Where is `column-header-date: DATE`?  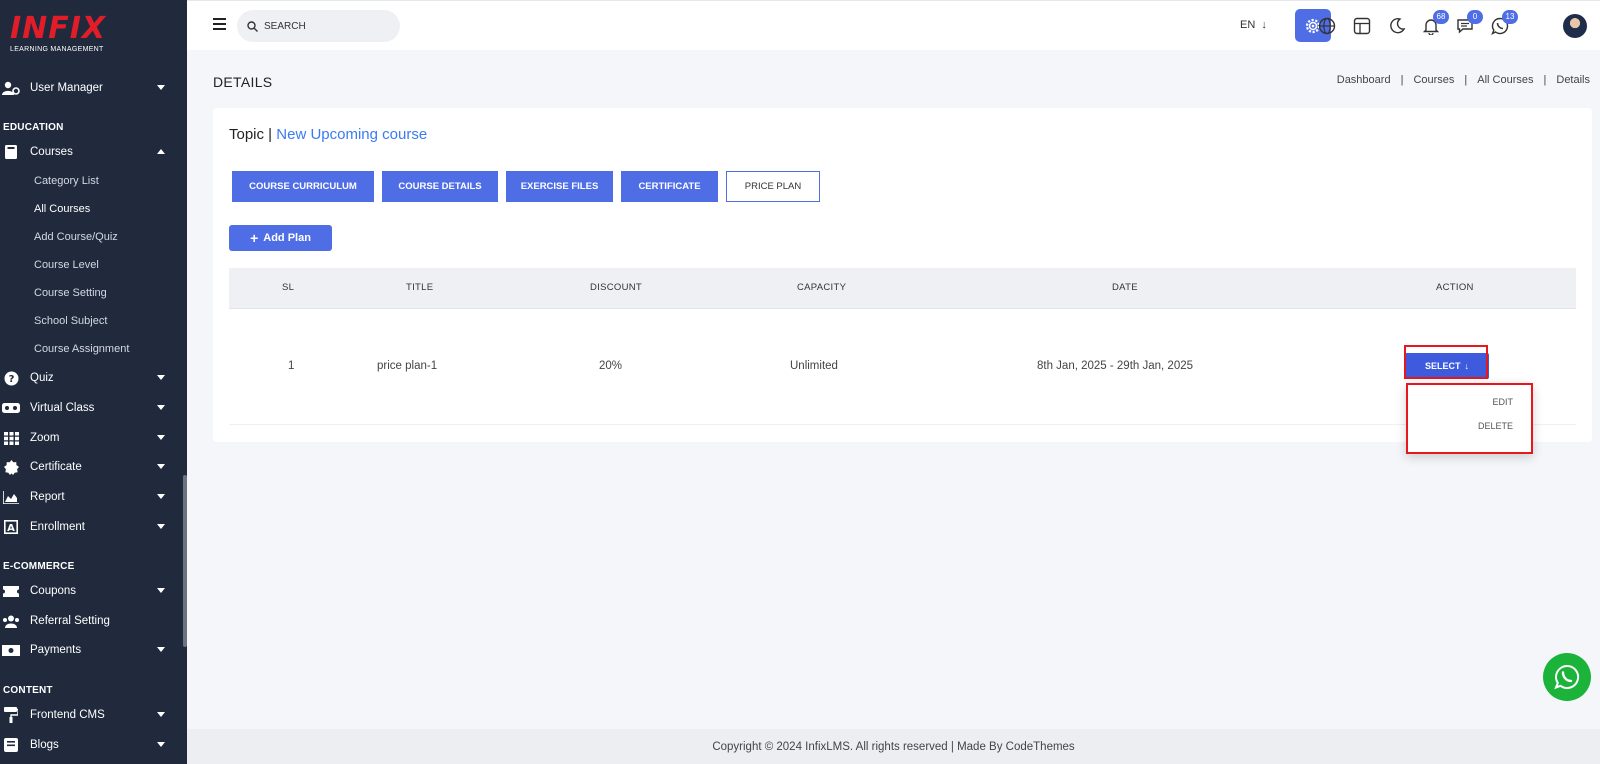 column-header-date: DATE is located at coordinates (1125, 287).